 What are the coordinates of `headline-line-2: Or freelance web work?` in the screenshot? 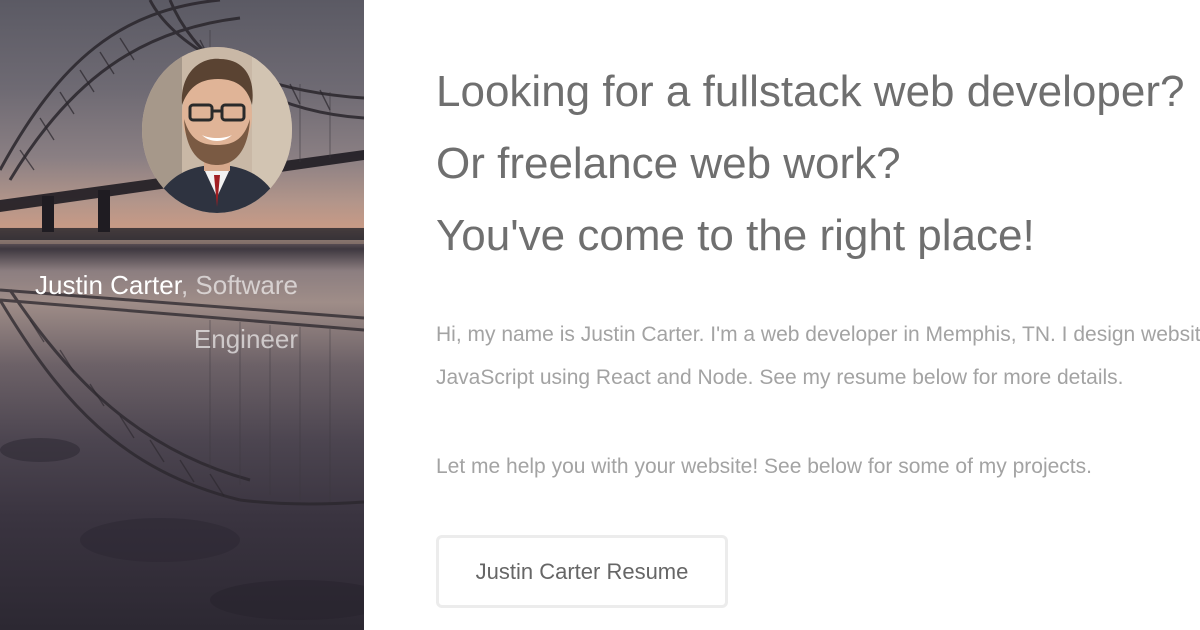 It's located at (668, 163).